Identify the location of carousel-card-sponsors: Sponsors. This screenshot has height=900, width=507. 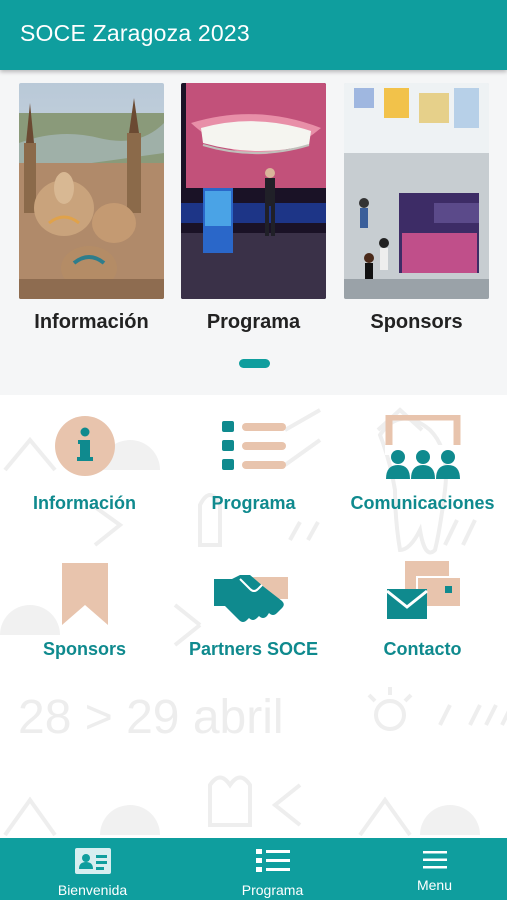
(416, 208).